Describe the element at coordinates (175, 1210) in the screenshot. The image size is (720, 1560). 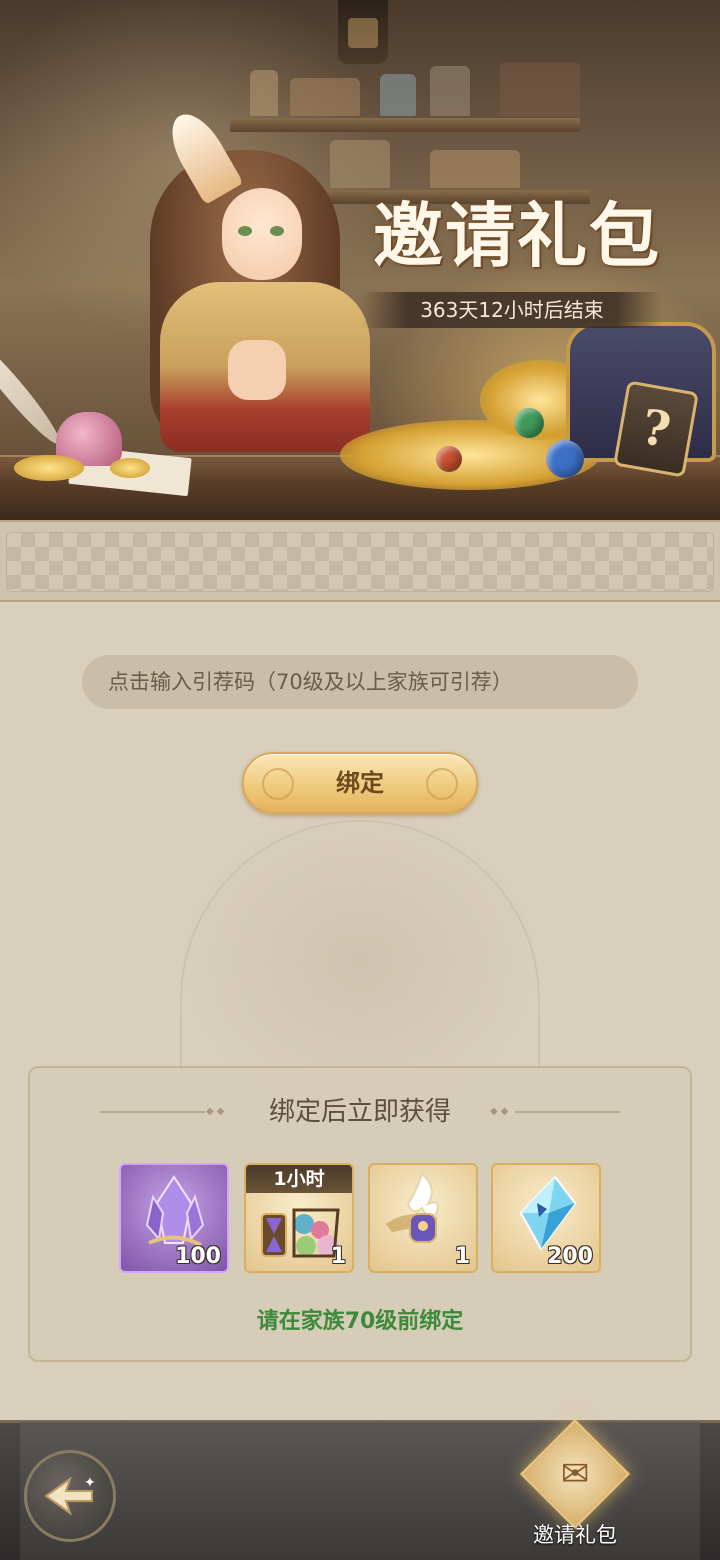
I see `purple-crystal-icon` at that location.